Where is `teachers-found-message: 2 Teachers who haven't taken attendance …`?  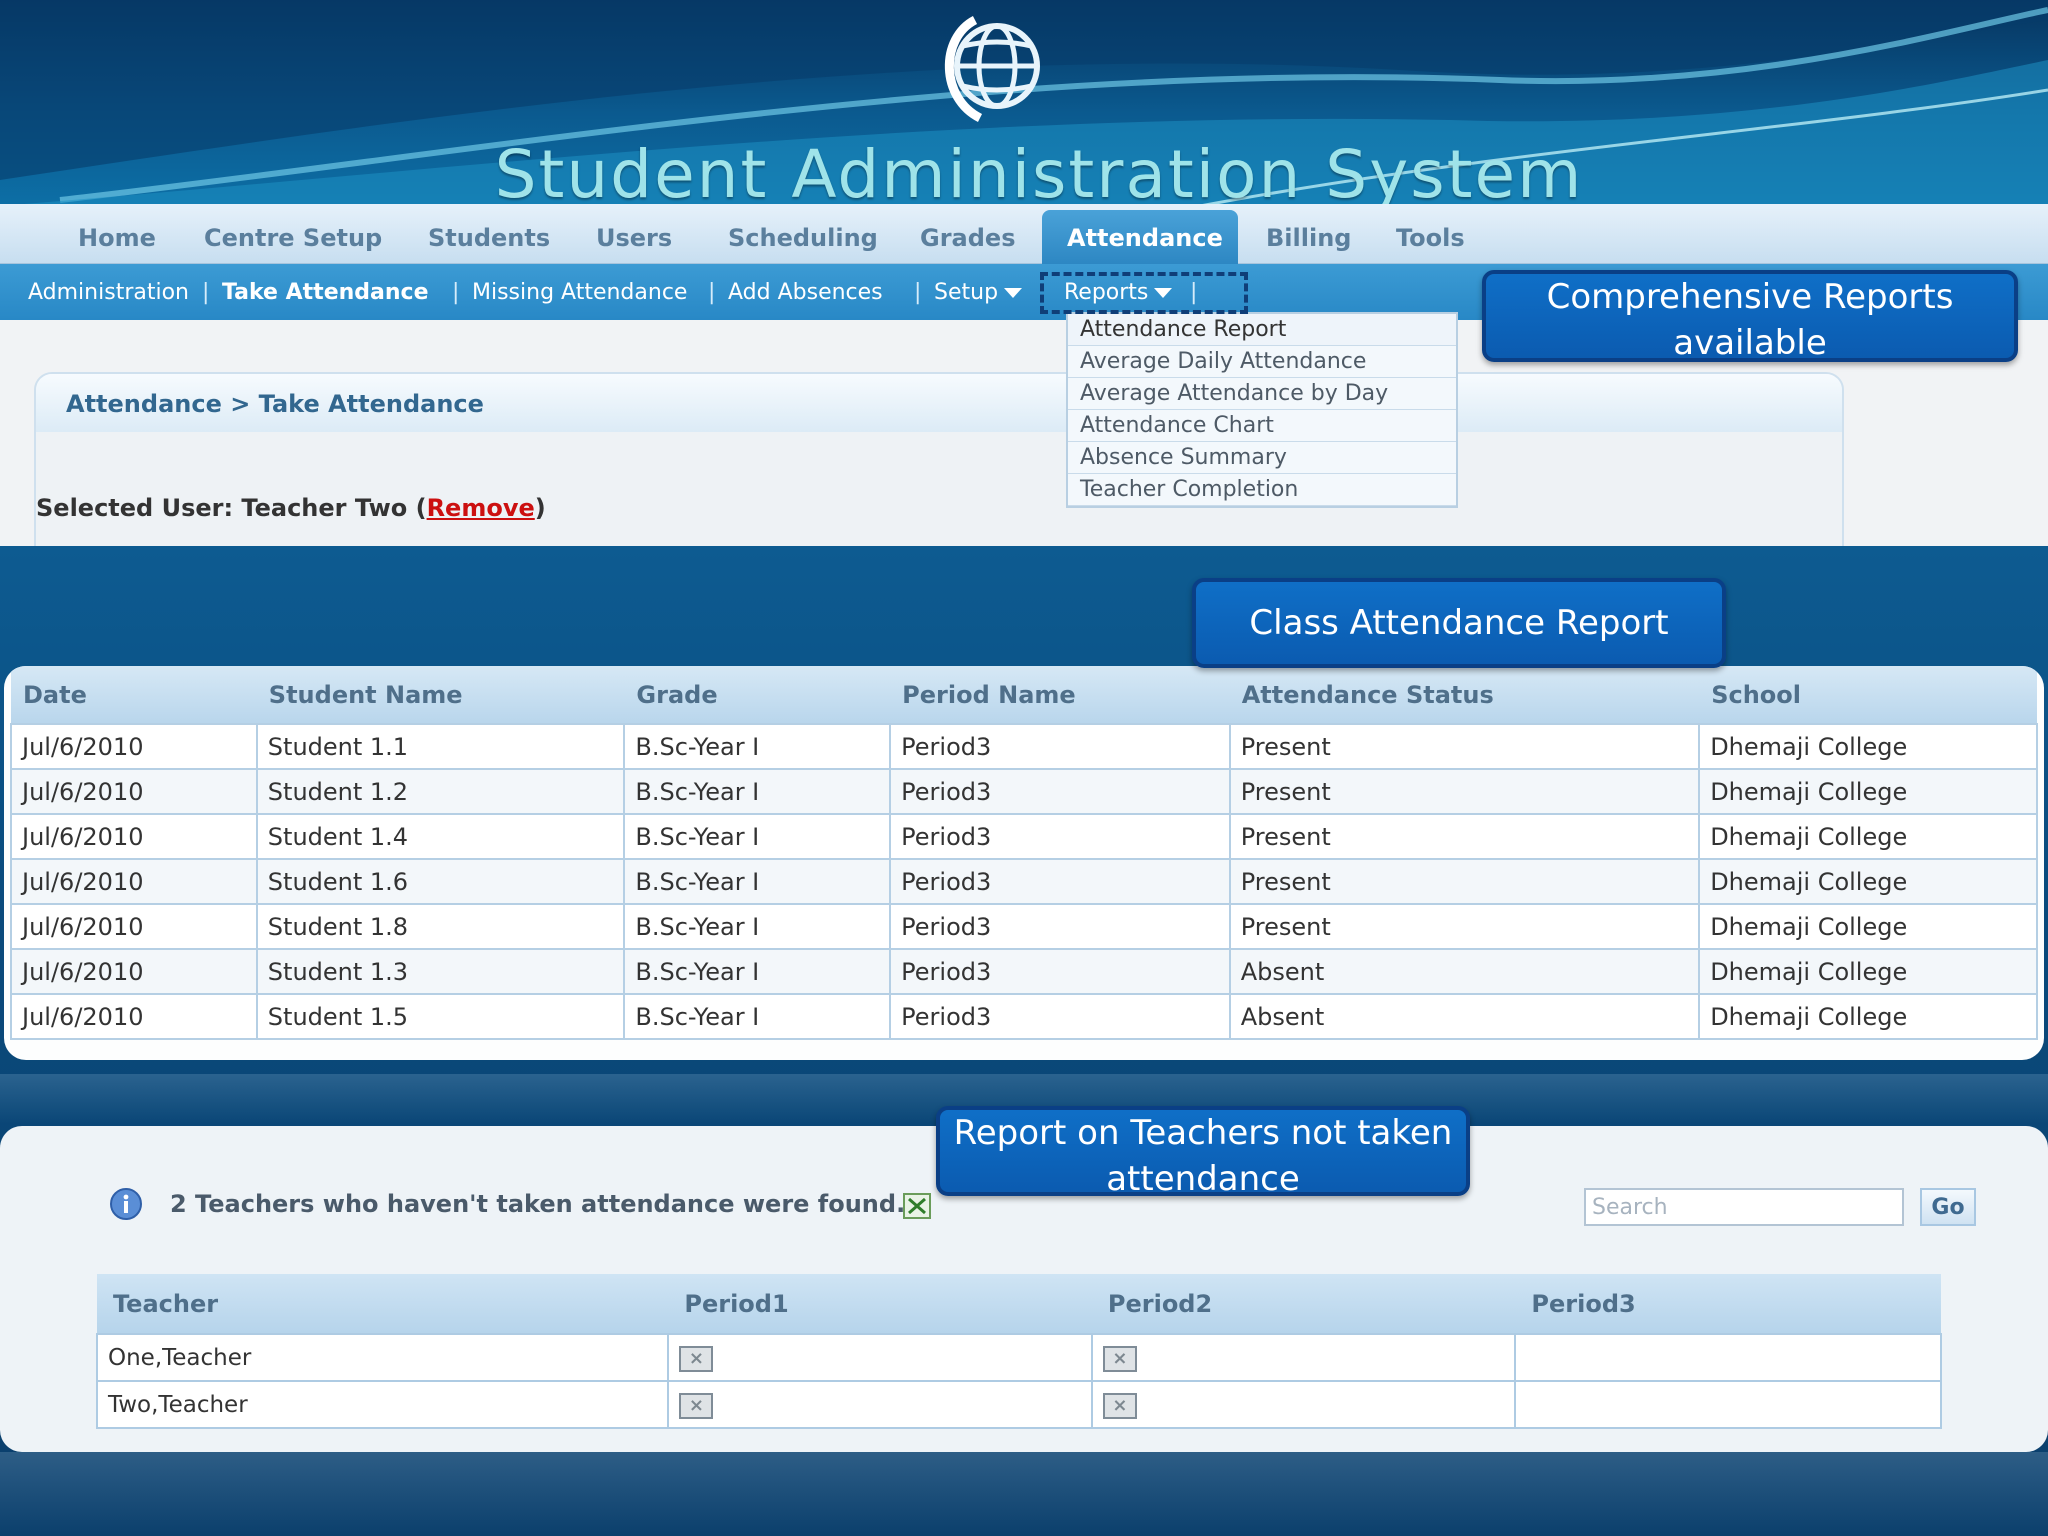 teachers-found-message: 2 Teachers who haven't taken attendance … is located at coordinates (538, 1204).